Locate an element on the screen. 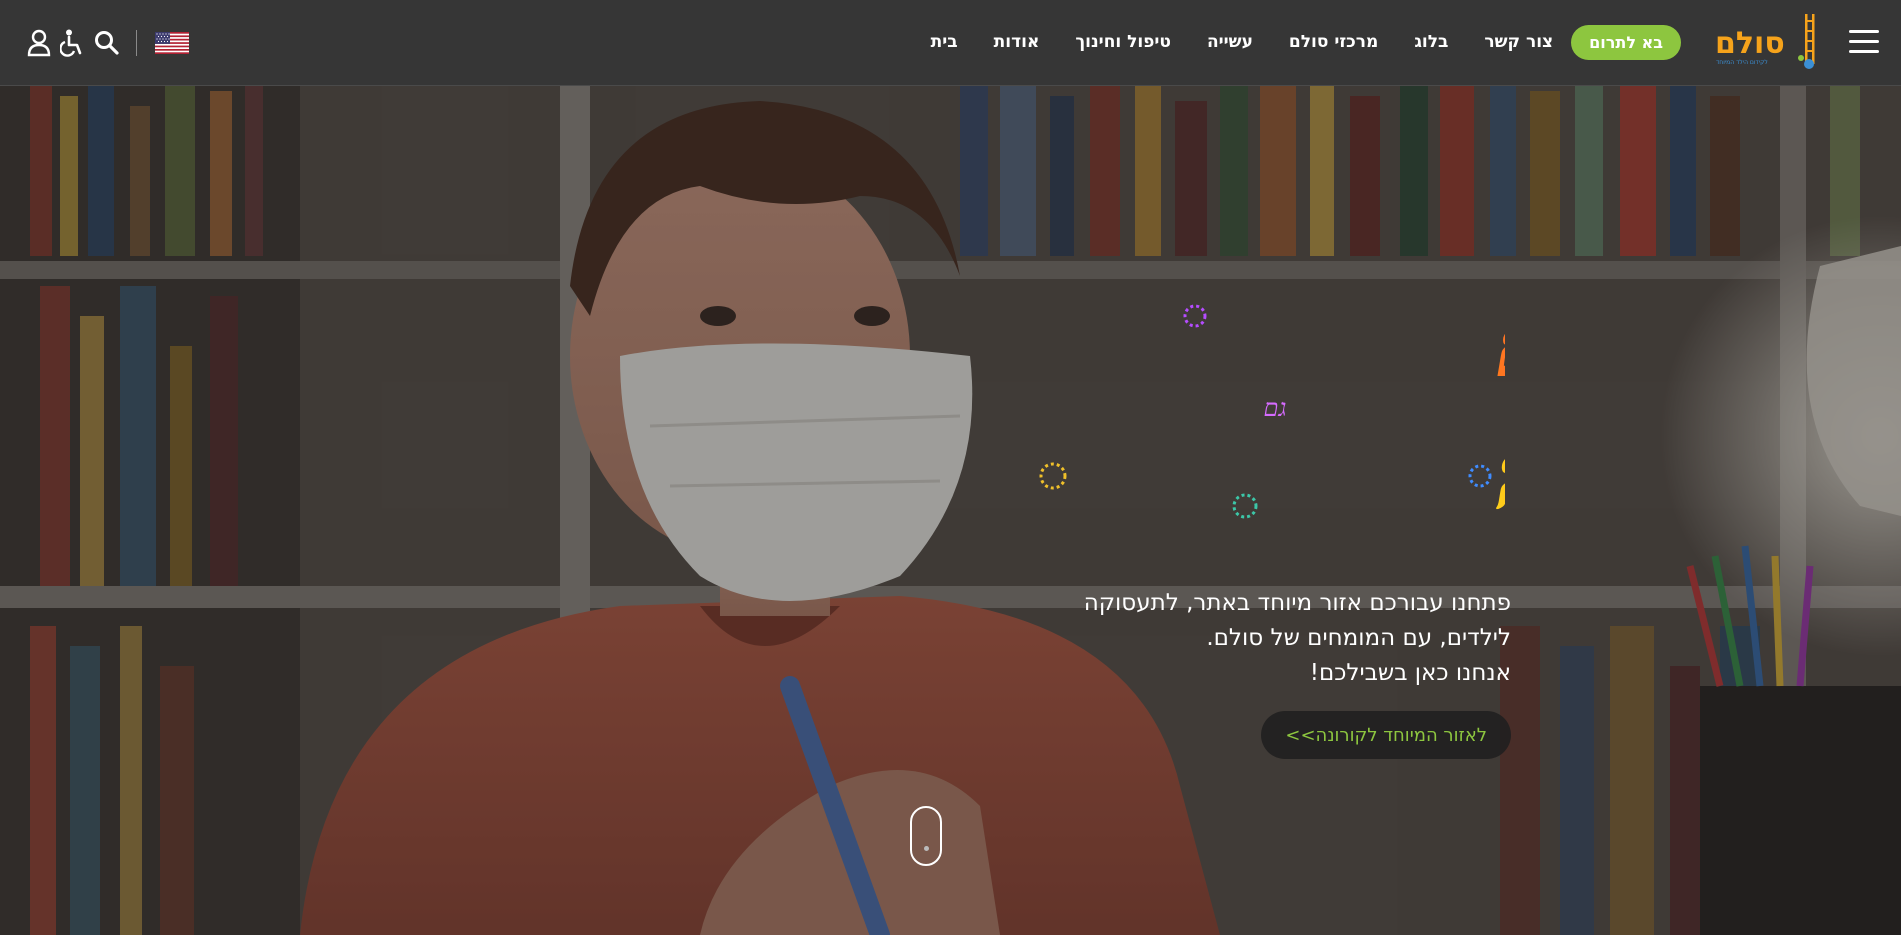  nav-blog: בלוג is located at coordinates (1431, 42).